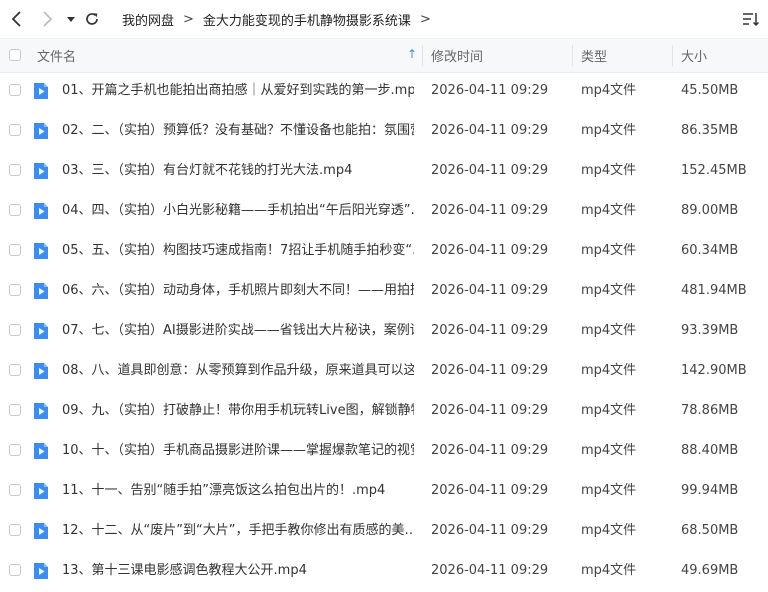 The height and width of the screenshot is (592, 768). I want to click on refresh-icon, so click(92, 19).